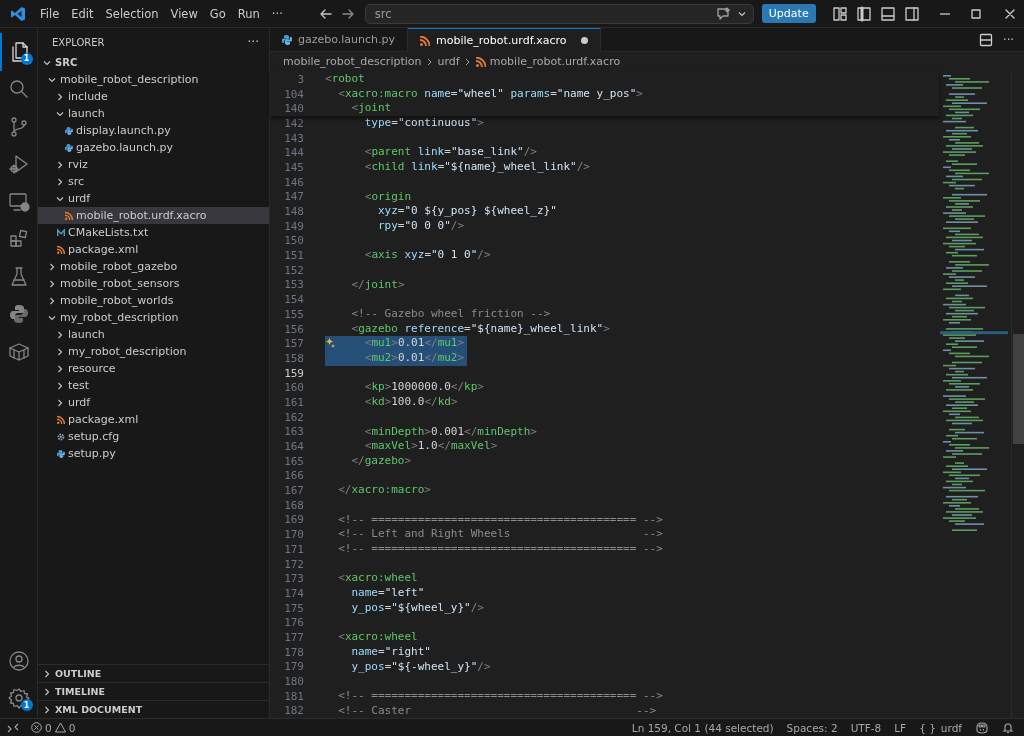 Image resolution: width=1024 pixels, height=736 pixels. I want to click on editor-tab: mobile_robot.urdf.xacro, so click(504, 40).